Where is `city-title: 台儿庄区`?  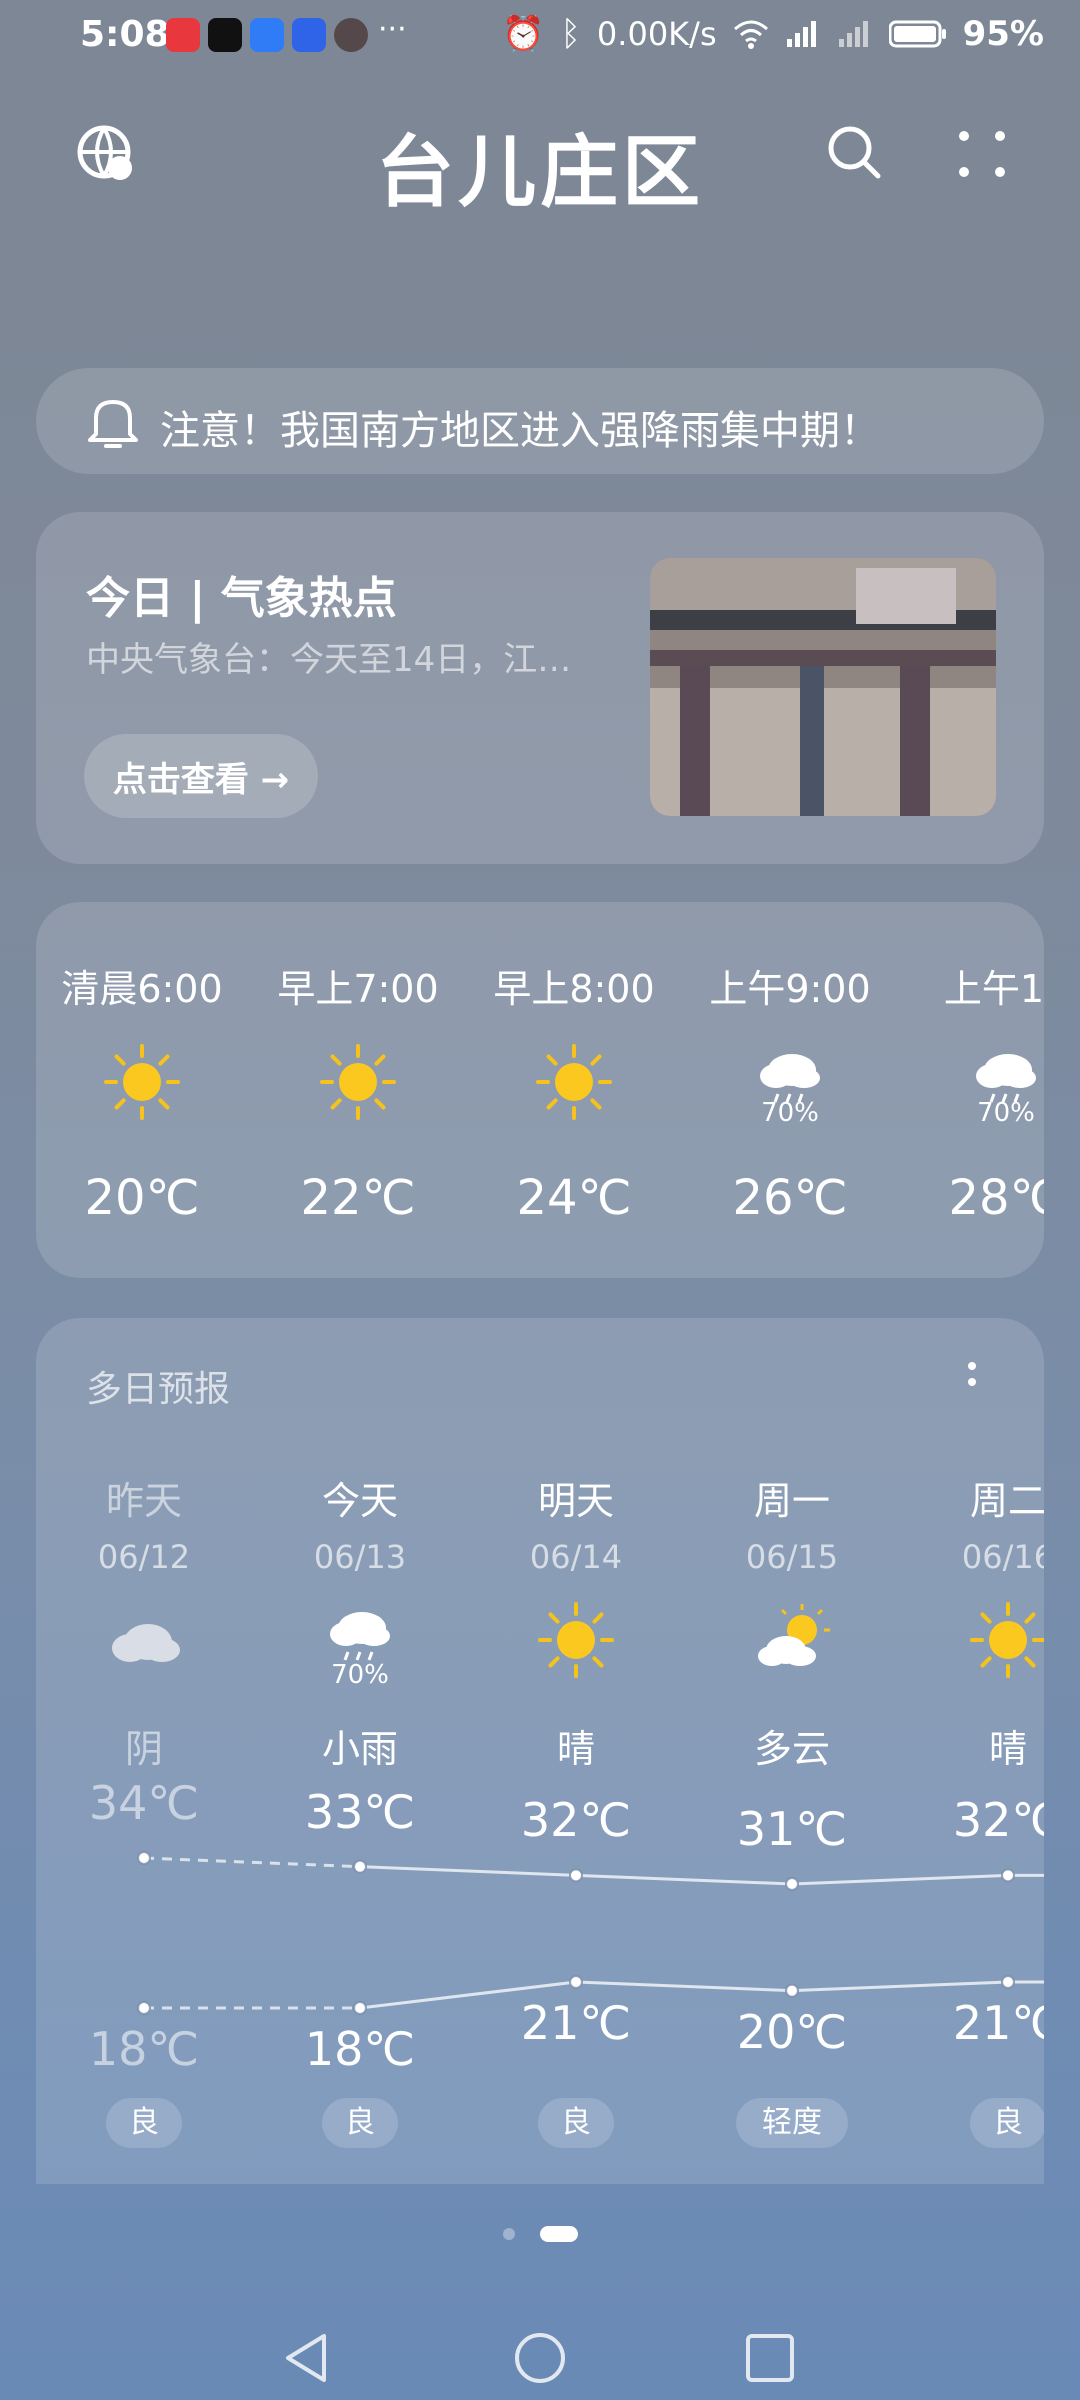 city-title: 台儿庄区 is located at coordinates (540, 166).